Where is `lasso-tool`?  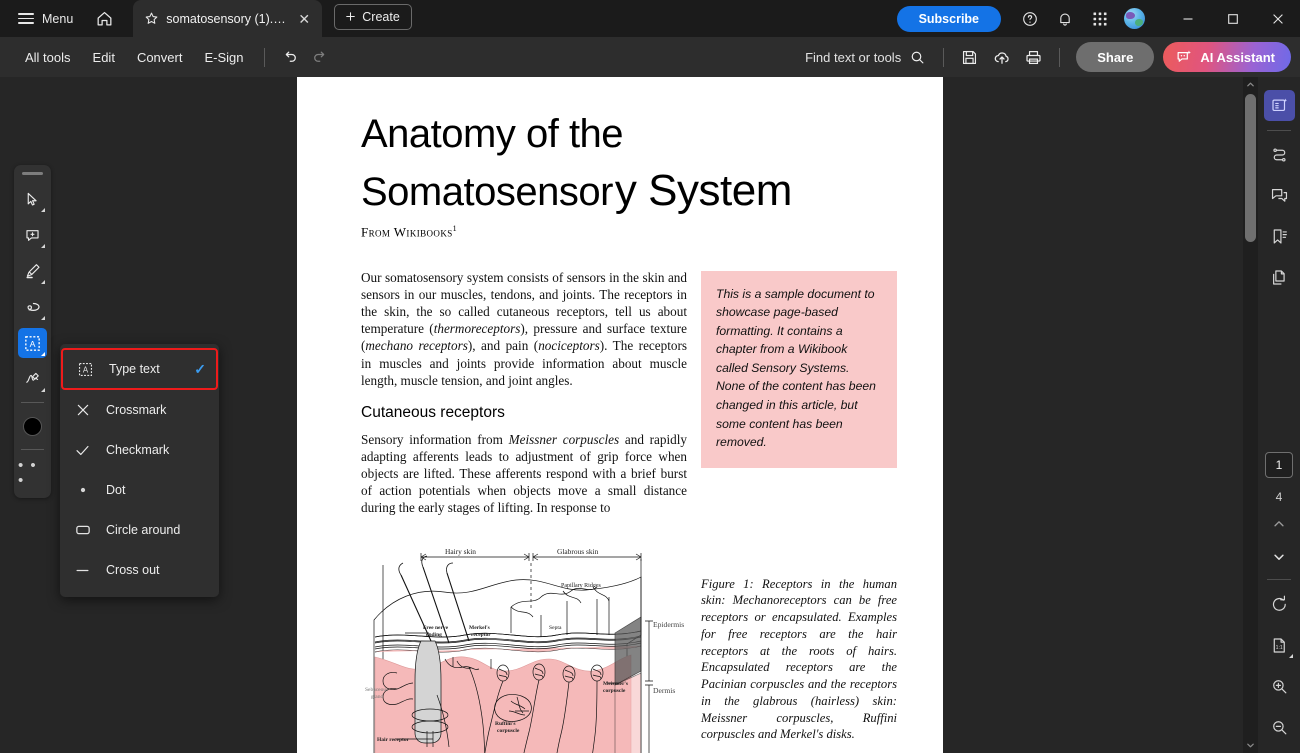 lasso-tool is located at coordinates (32, 307).